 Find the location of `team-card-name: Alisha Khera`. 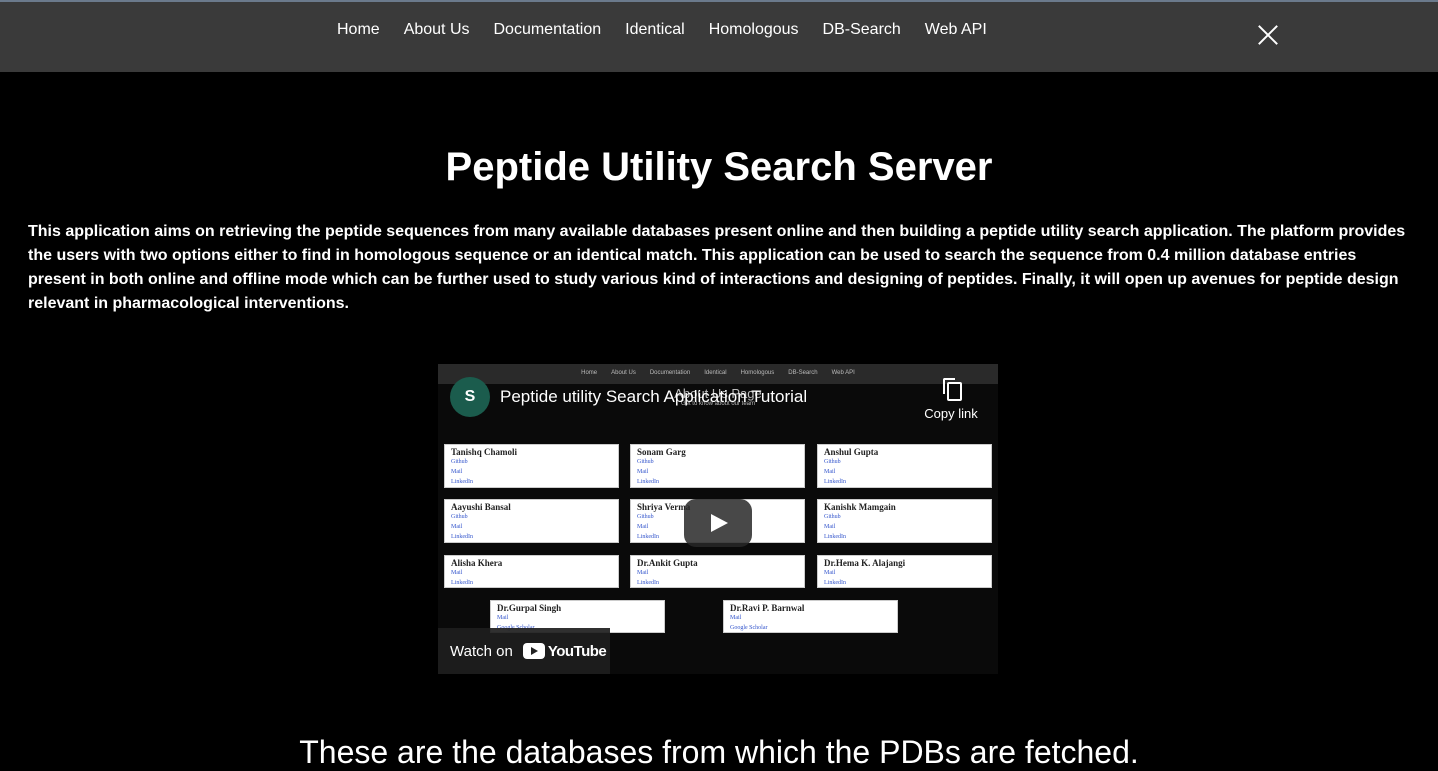

team-card-name: Alisha Khera is located at coordinates (477, 563).